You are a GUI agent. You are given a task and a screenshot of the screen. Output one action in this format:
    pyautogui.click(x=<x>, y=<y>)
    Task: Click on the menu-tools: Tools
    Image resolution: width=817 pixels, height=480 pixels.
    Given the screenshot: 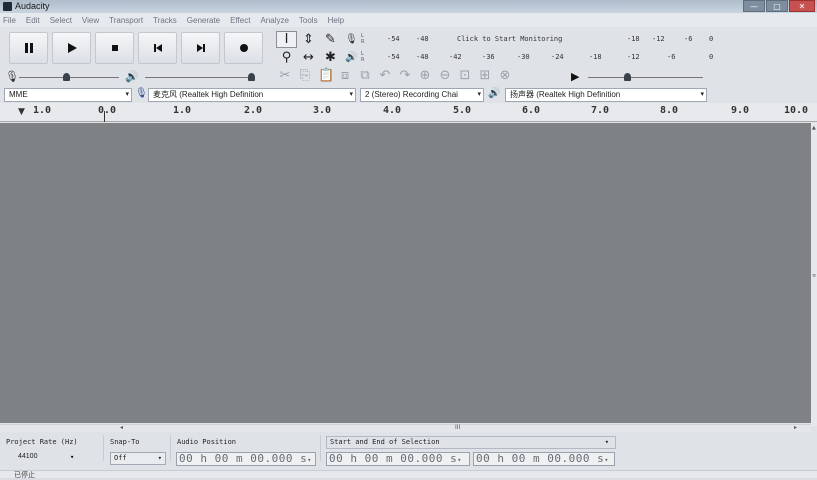 What is the action you would take?
    pyautogui.click(x=308, y=20)
    